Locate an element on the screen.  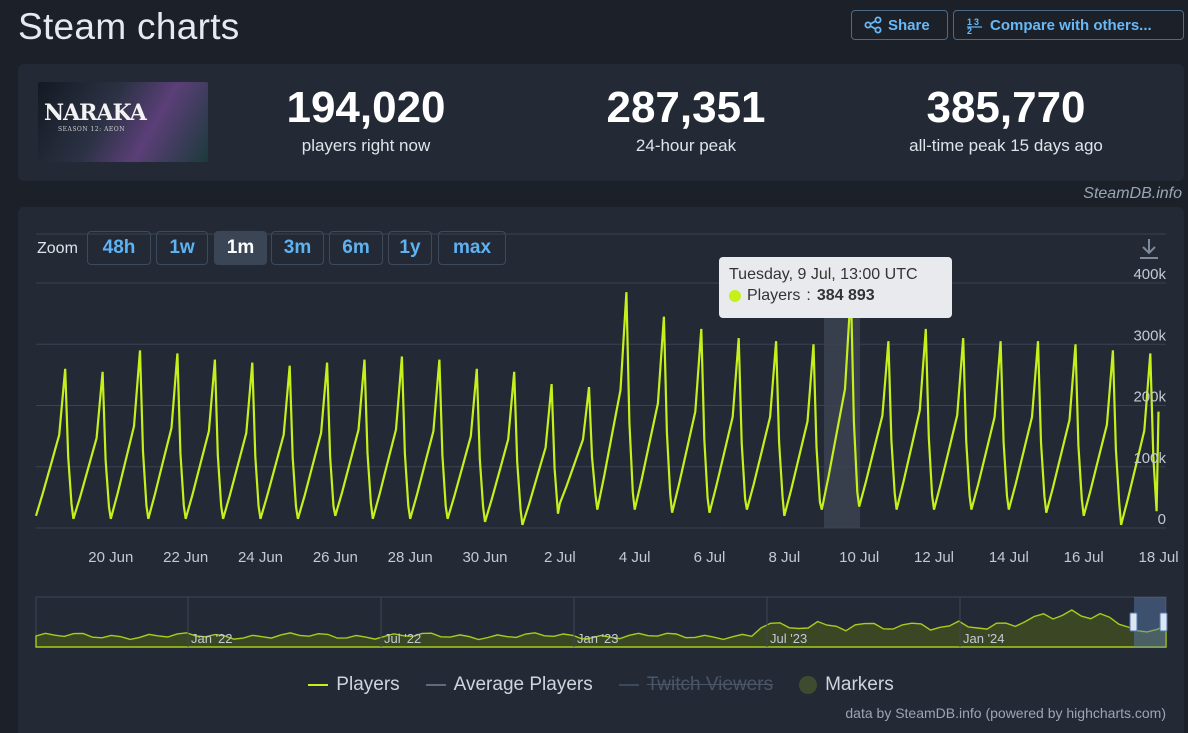
x-tick-label: 22 Jun is located at coordinates (185, 557).